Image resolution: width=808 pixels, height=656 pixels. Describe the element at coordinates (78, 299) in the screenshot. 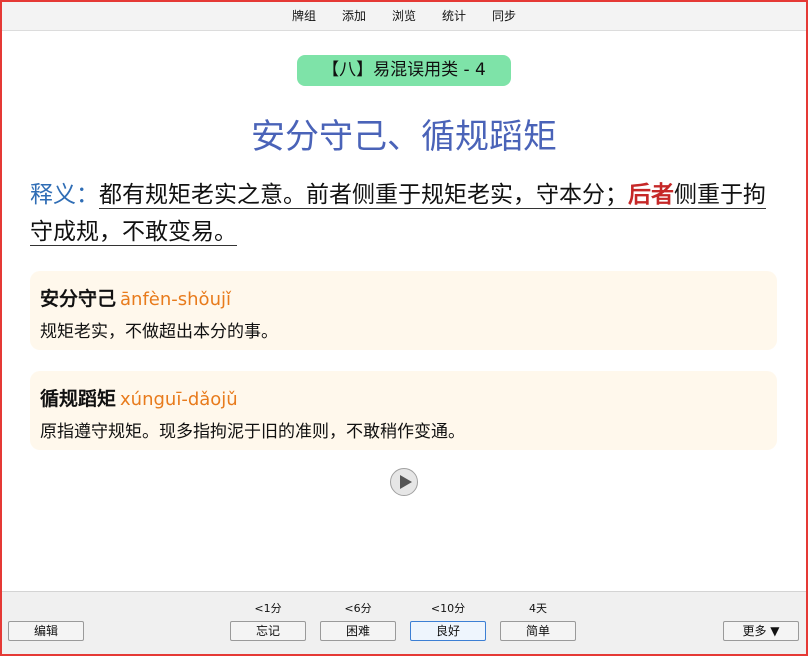

I see `entry-word-text: 安分守己` at that location.